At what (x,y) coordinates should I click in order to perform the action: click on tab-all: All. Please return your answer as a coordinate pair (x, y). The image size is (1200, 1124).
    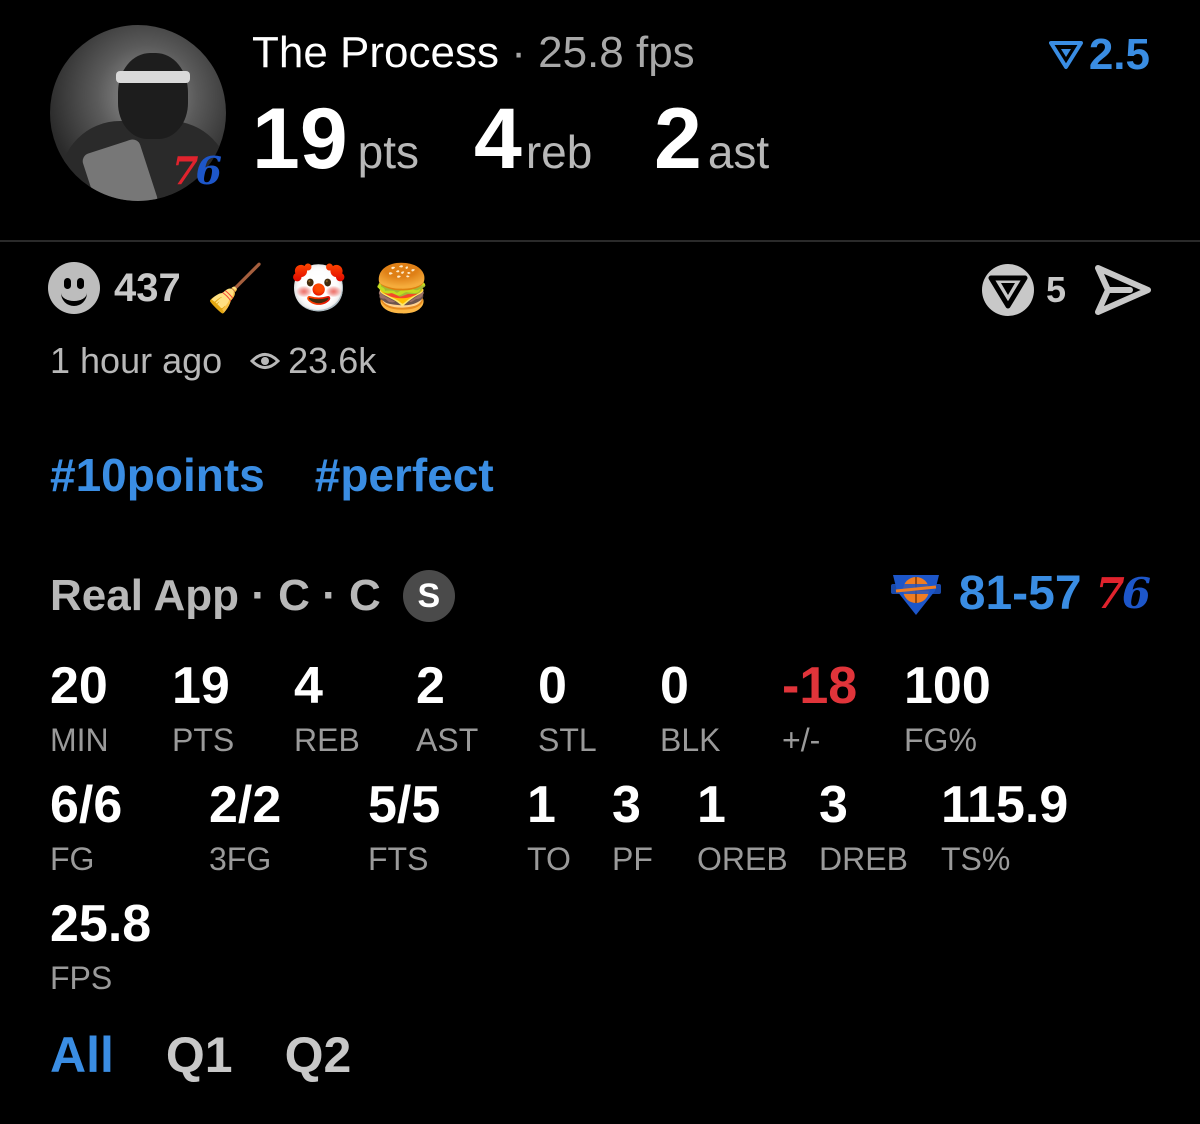
    Looking at the image, I should click on (82, 1055).